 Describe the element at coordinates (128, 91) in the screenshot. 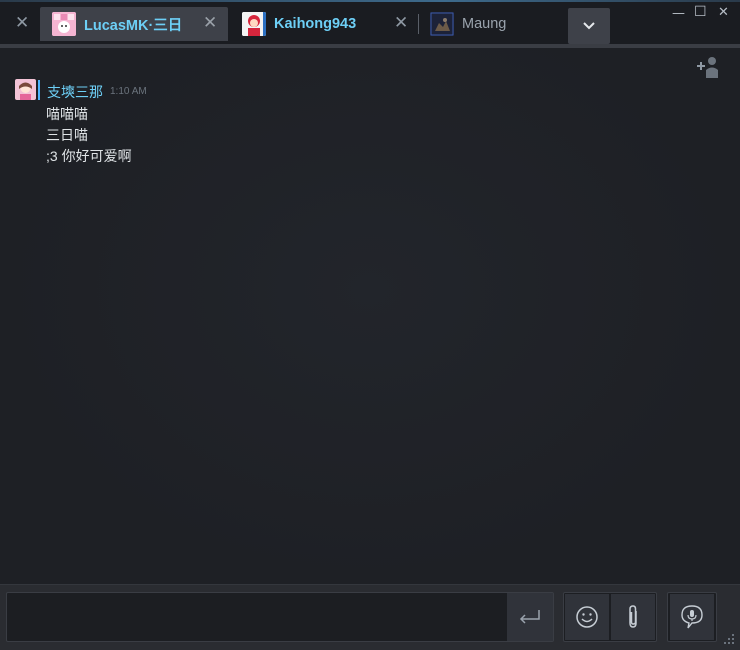

I see `message-timestamp: 1:10 AM` at that location.